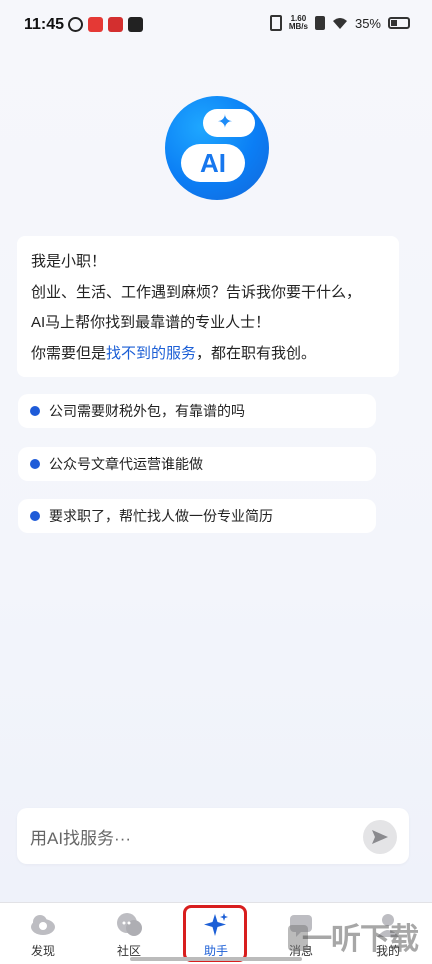 The width and height of the screenshot is (432, 964). What do you see at coordinates (161, 516) in the screenshot?
I see `suggestion-text: 要求职了，帮忙找人做一份专业简历` at bounding box center [161, 516].